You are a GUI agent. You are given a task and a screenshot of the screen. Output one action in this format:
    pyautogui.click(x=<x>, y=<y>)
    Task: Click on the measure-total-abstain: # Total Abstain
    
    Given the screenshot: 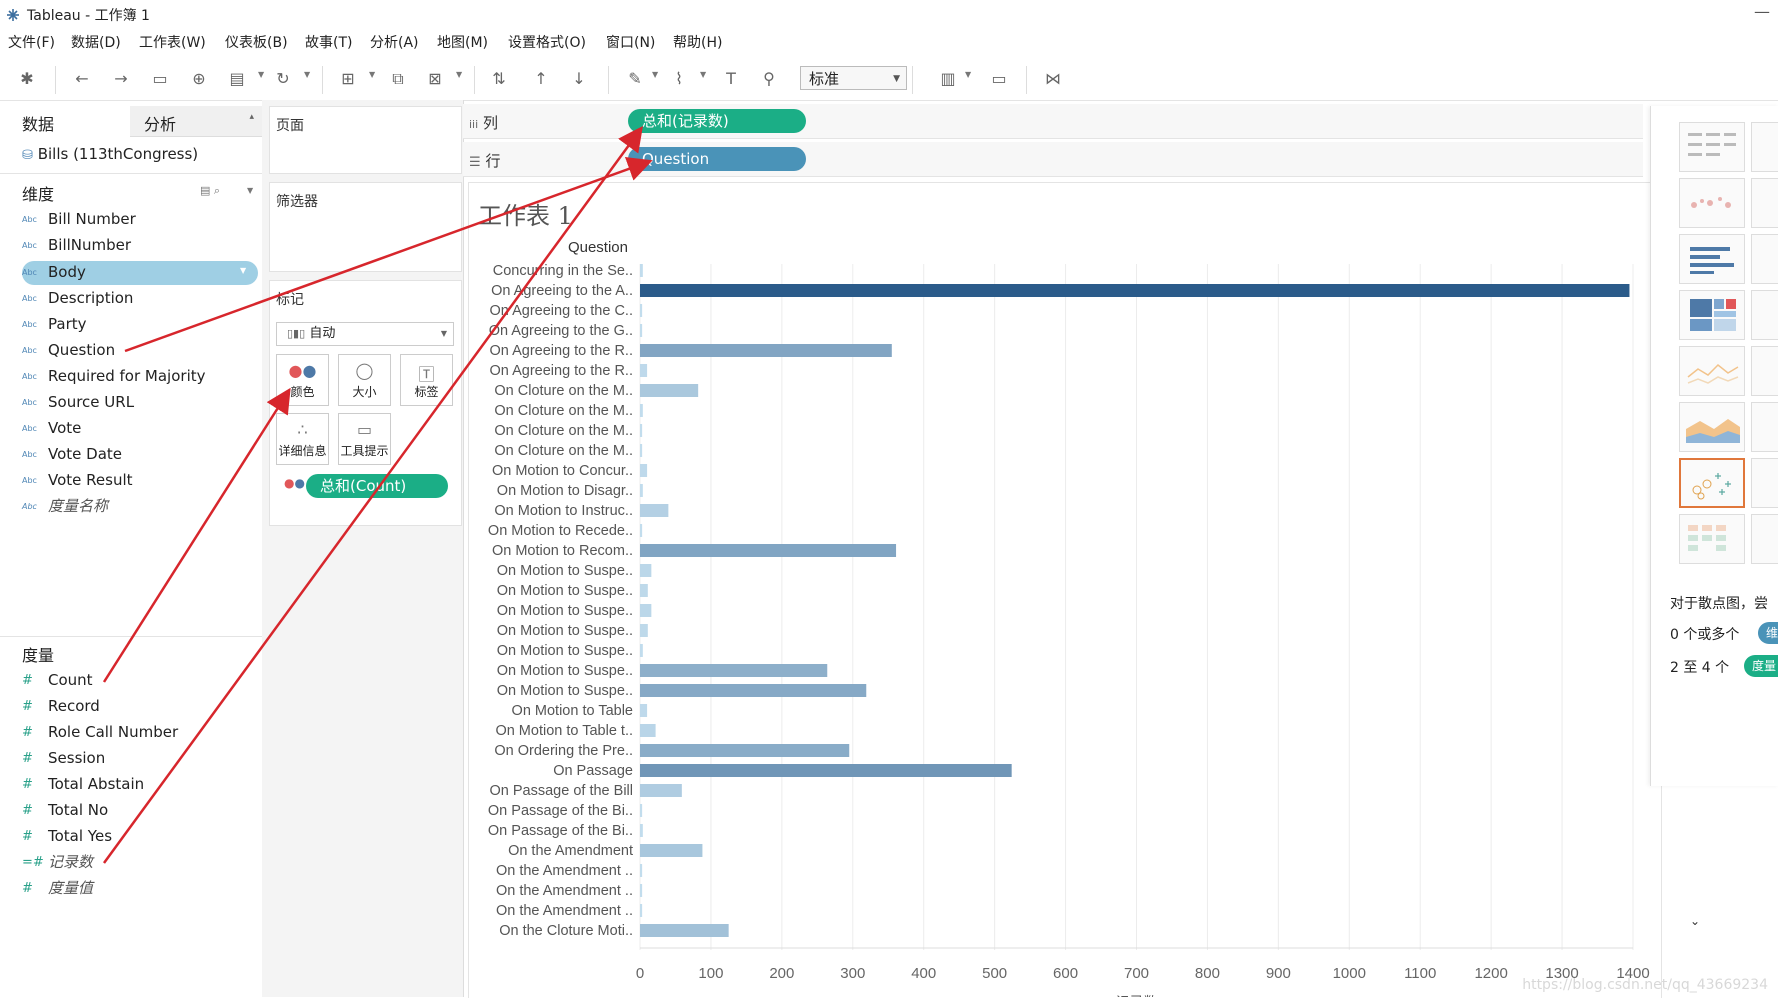 What is the action you would take?
    pyautogui.click(x=83, y=784)
    